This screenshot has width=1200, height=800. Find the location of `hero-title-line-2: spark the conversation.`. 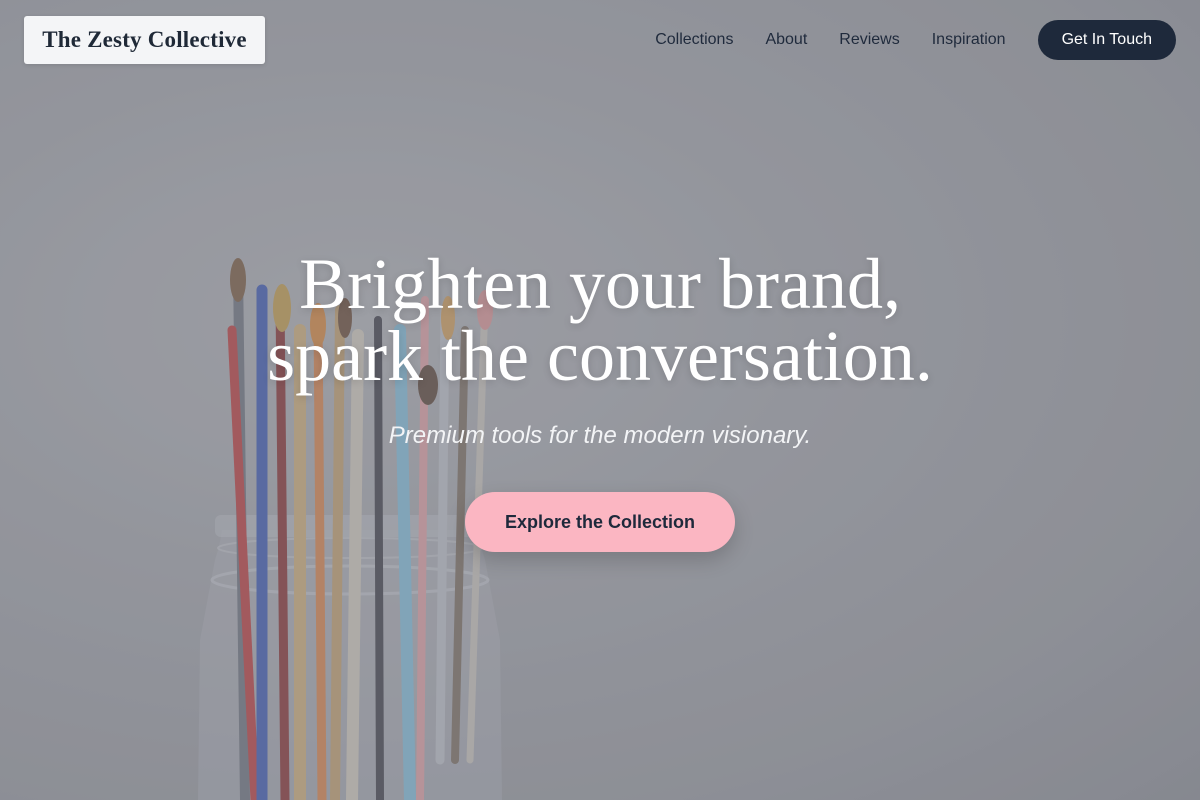

hero-title-line-2: spark the conversation. is located at coordinates (600, 356).